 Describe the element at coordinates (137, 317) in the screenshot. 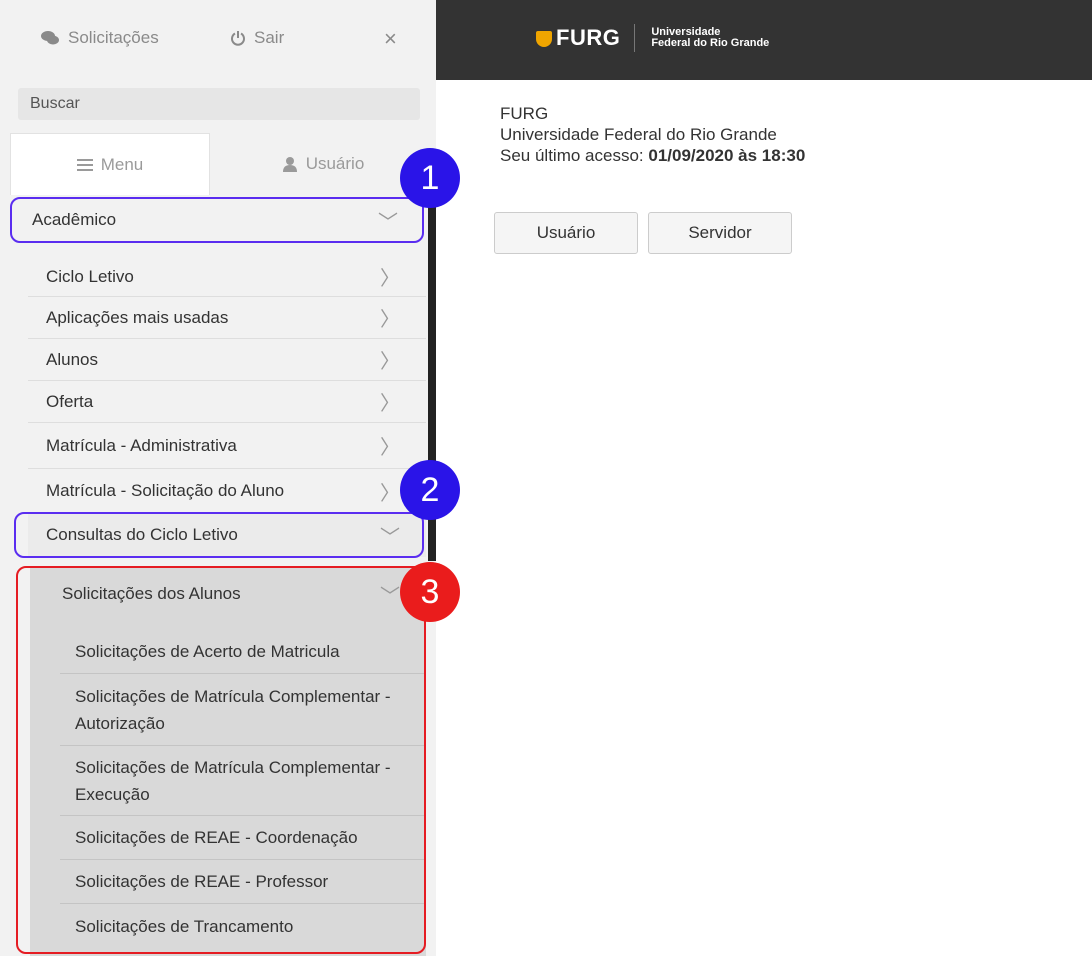

I see `menu-item-label: Aplicações mais usadas` at that location.